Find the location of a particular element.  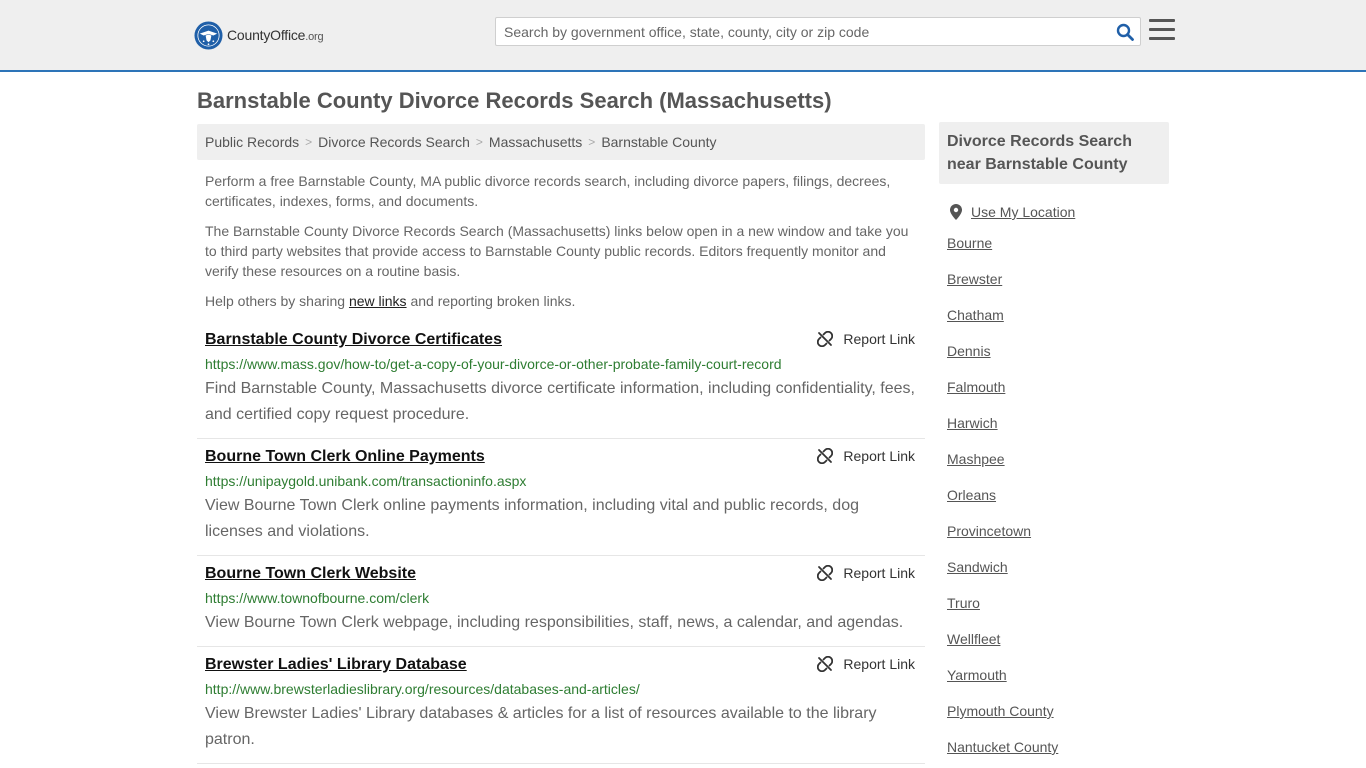

sidebar-item: Orleans is located at coordinates (1058, 495).